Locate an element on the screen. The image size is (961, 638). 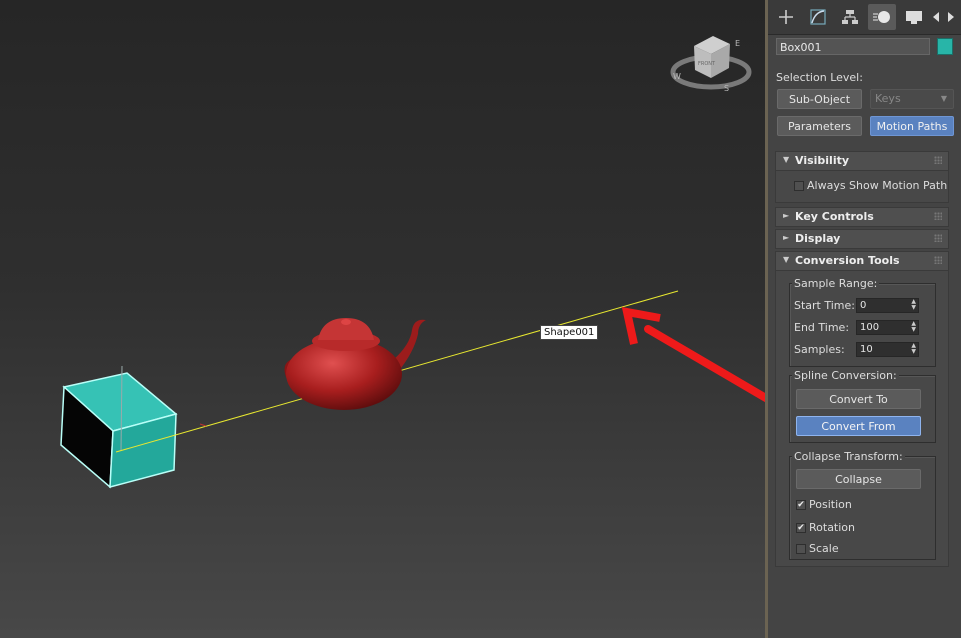
tab-hierarchy is located at coordinates (850, 17).